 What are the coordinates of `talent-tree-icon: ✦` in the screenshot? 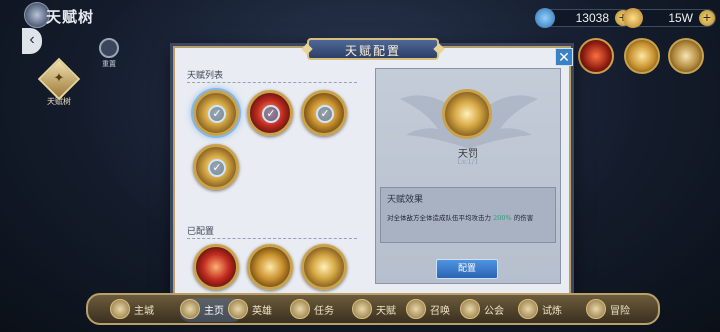 It's located at (59, 79).